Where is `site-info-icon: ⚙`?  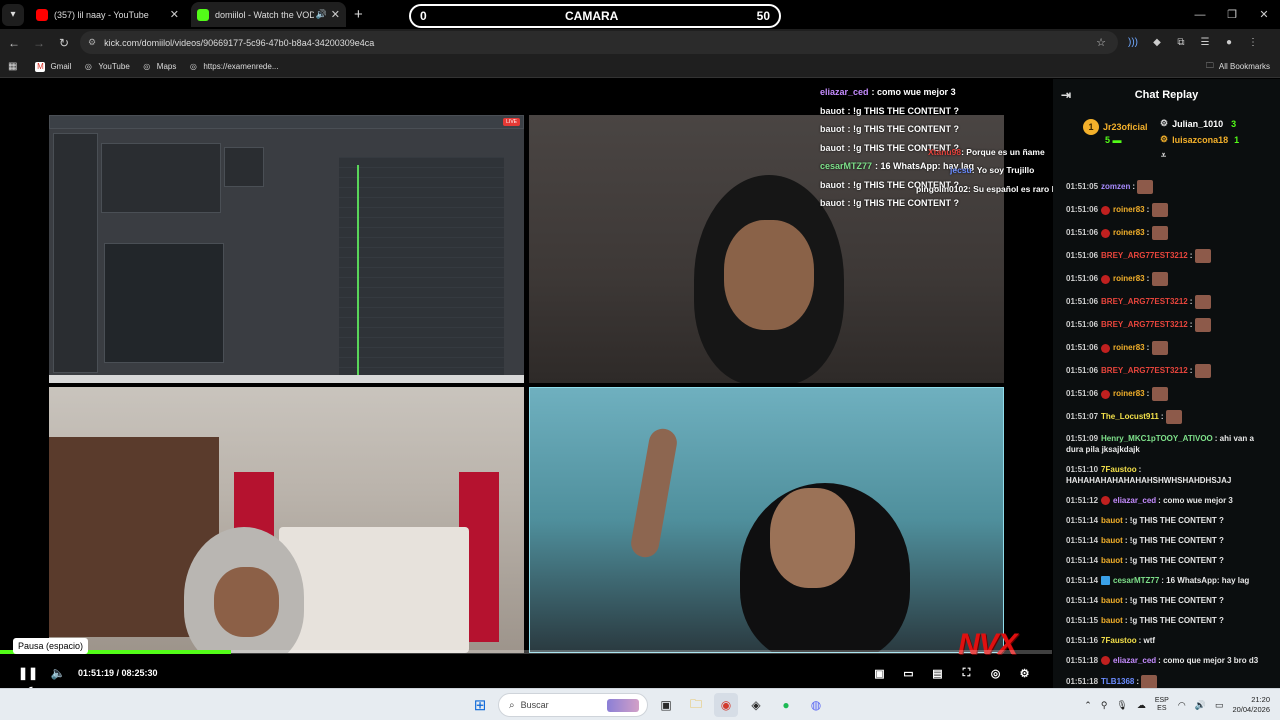
site-info-icon: ⚙ is located at coordinates (92, 42).